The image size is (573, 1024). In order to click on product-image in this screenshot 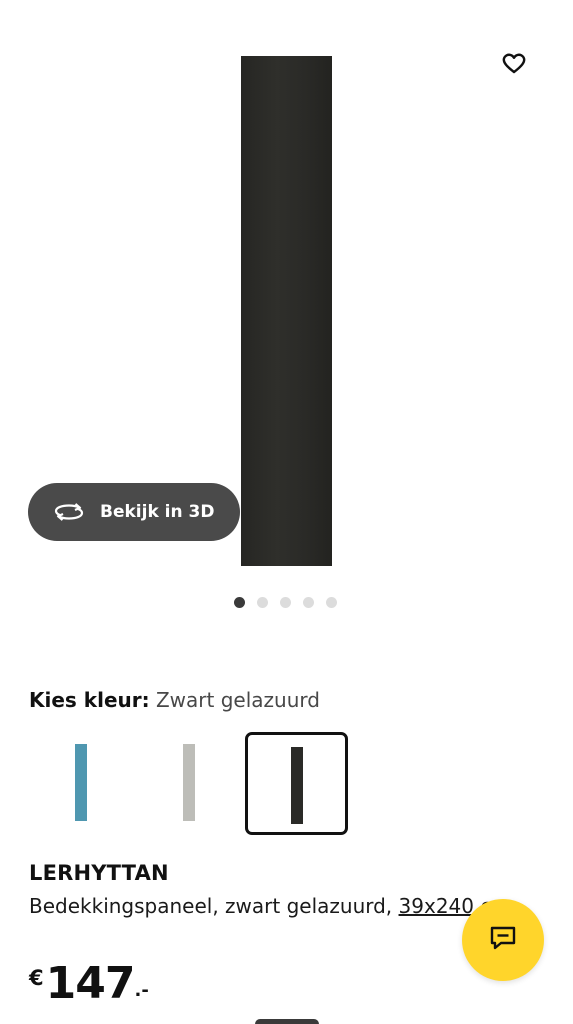, I will do `click(286, 311)`.